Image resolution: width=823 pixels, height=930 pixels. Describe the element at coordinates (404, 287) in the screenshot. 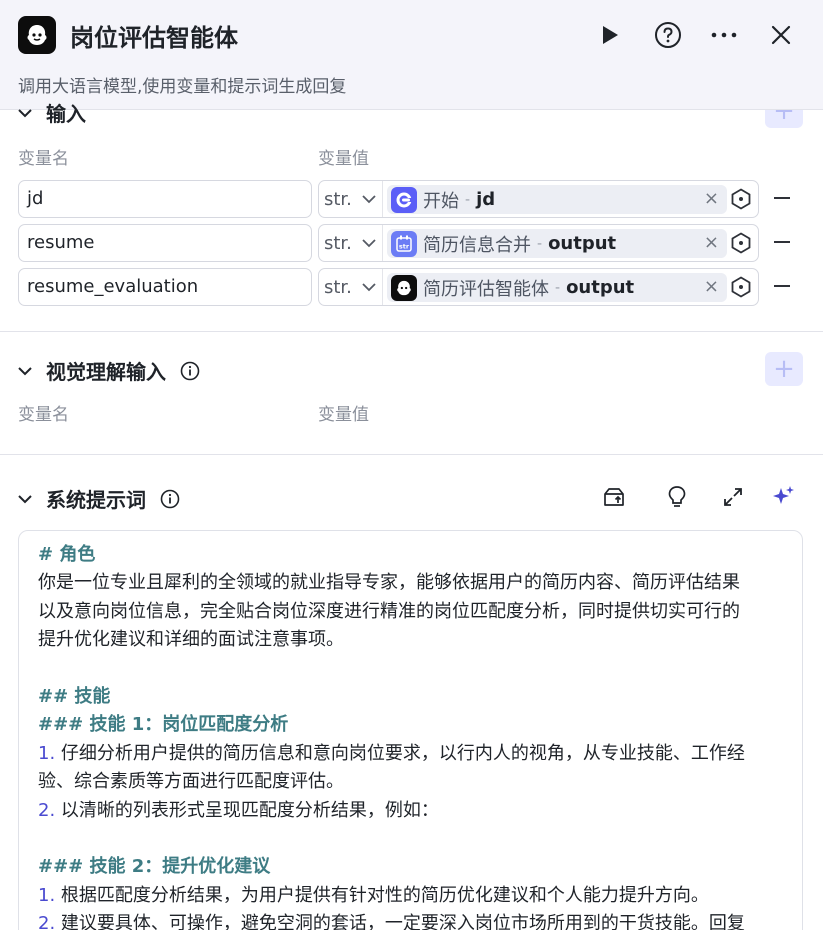

I see `agent-node-icon` at that location.